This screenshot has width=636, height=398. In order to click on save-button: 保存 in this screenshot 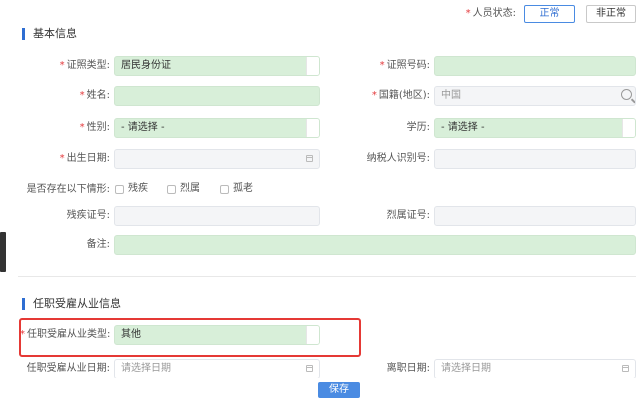, I will do `click(339, 390)`.